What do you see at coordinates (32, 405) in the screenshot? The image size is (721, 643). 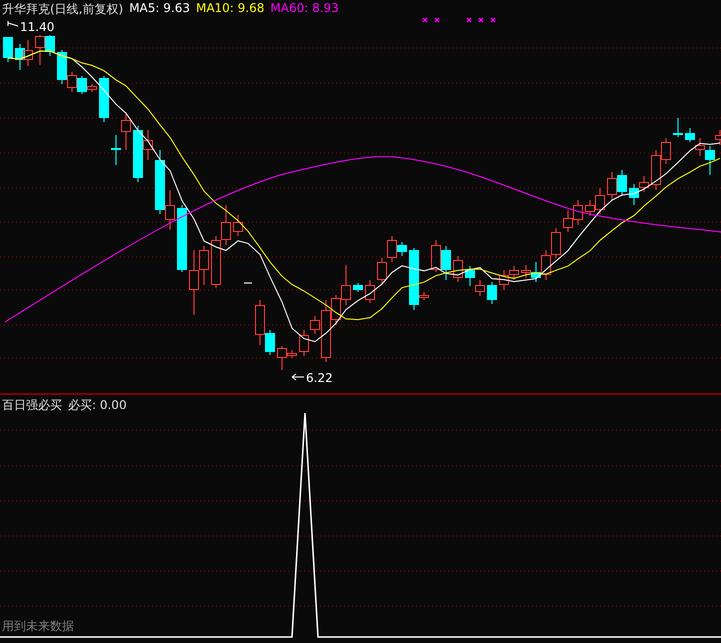 I see `indicator-title: 百日强必买` at bounding box center [32, 405].